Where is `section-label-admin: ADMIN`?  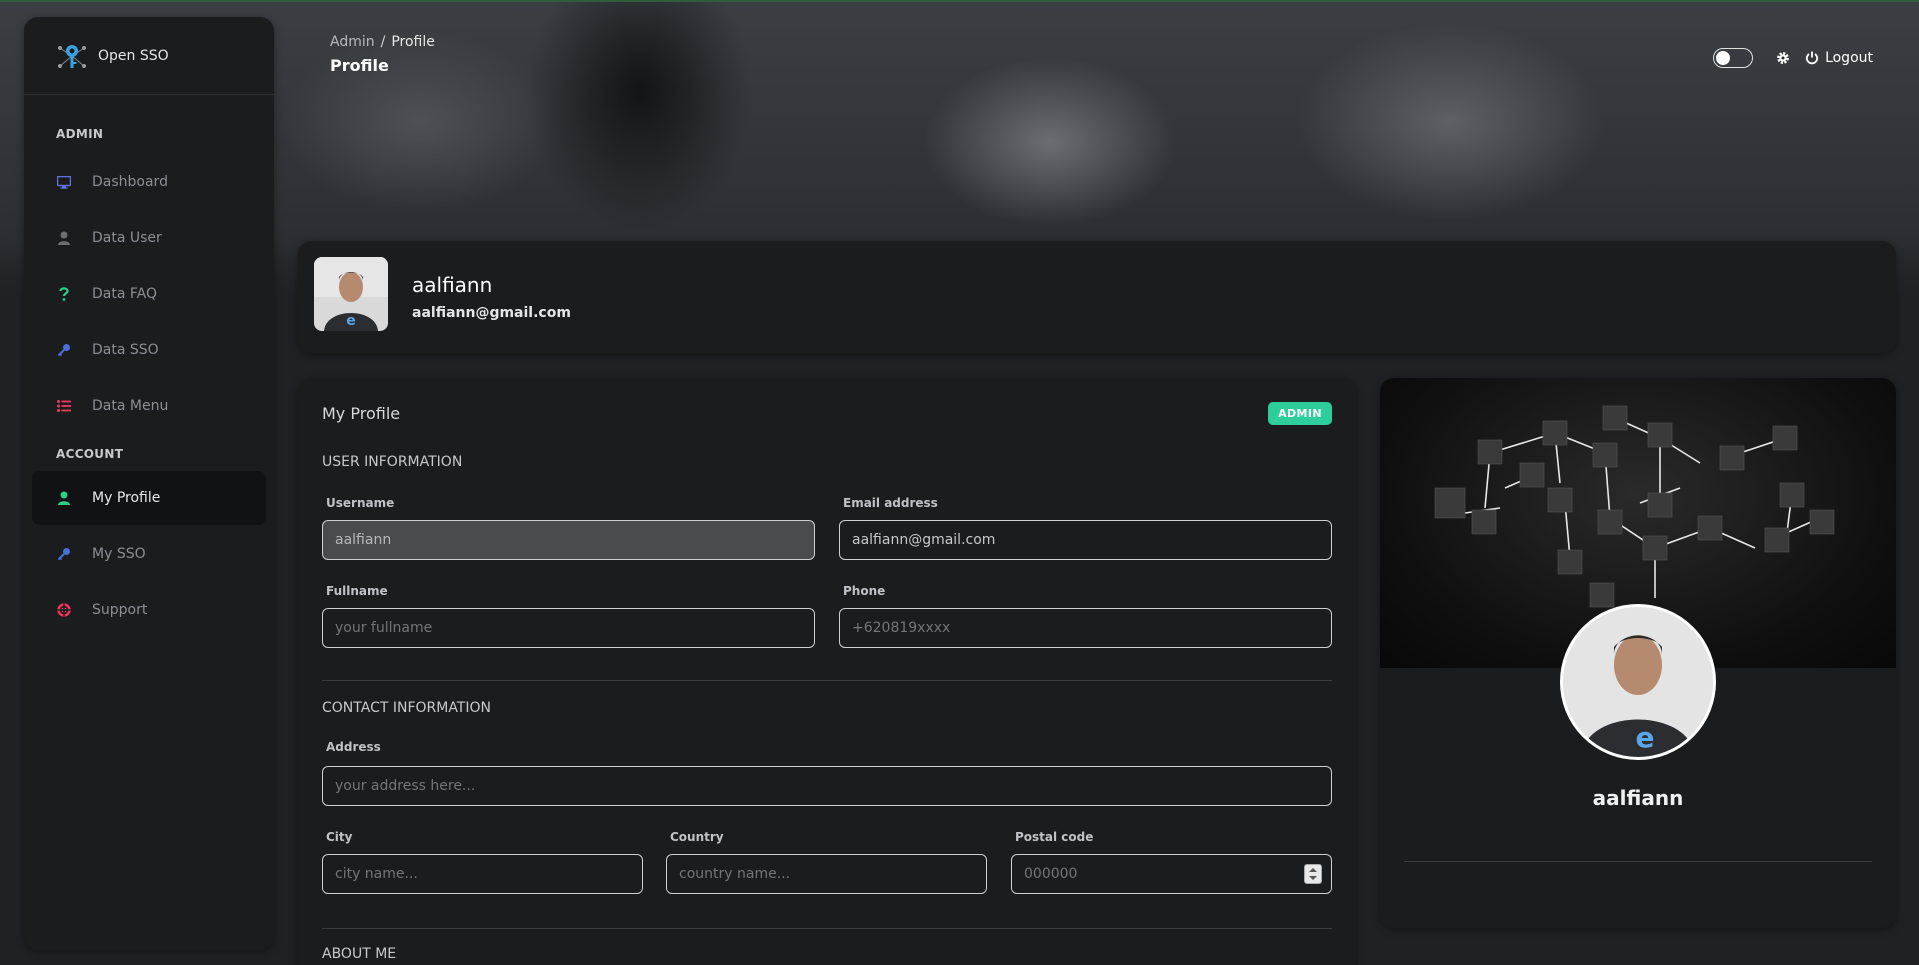 section-label-admin: ADMIN is located at coordinates (80, 134).